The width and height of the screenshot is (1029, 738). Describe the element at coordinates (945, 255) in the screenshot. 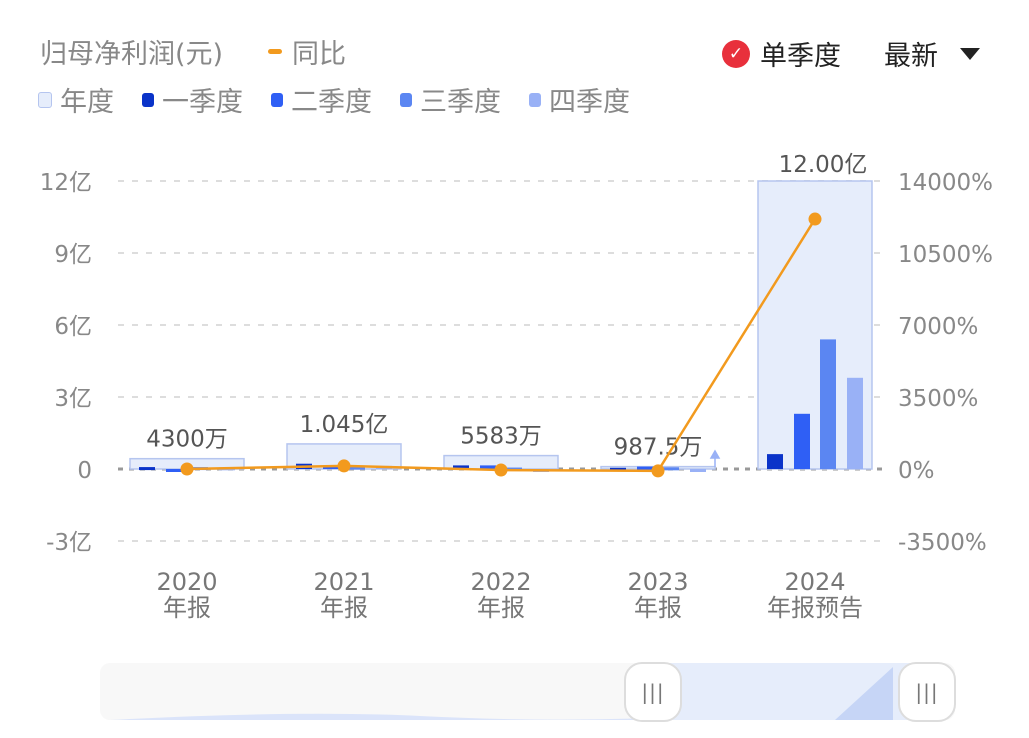

I see `y2-tick-label: 10500%` at that location.